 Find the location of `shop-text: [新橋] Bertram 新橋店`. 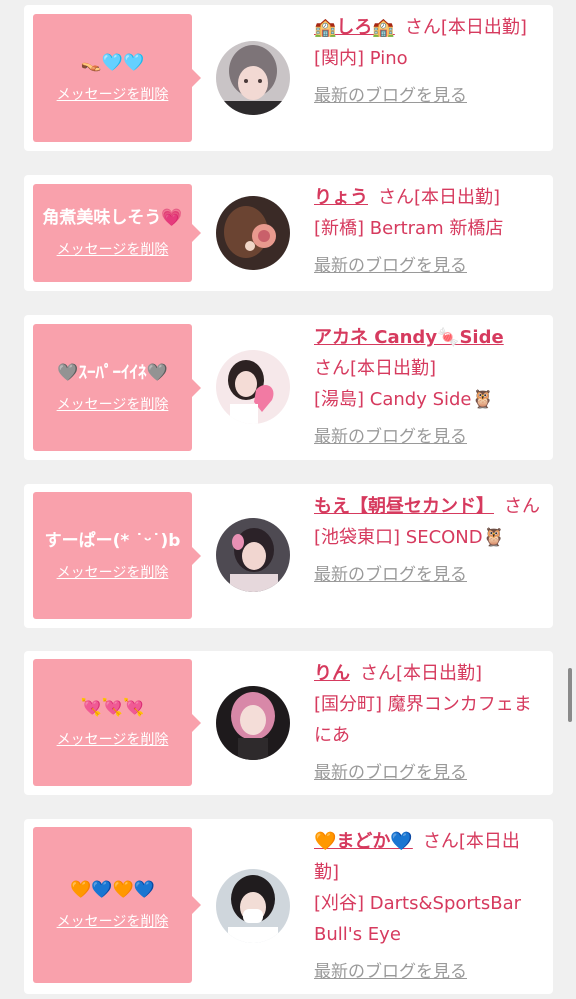

shop-text: [新橋] Bertram 新橋店 is located at coordinates (409, 228).